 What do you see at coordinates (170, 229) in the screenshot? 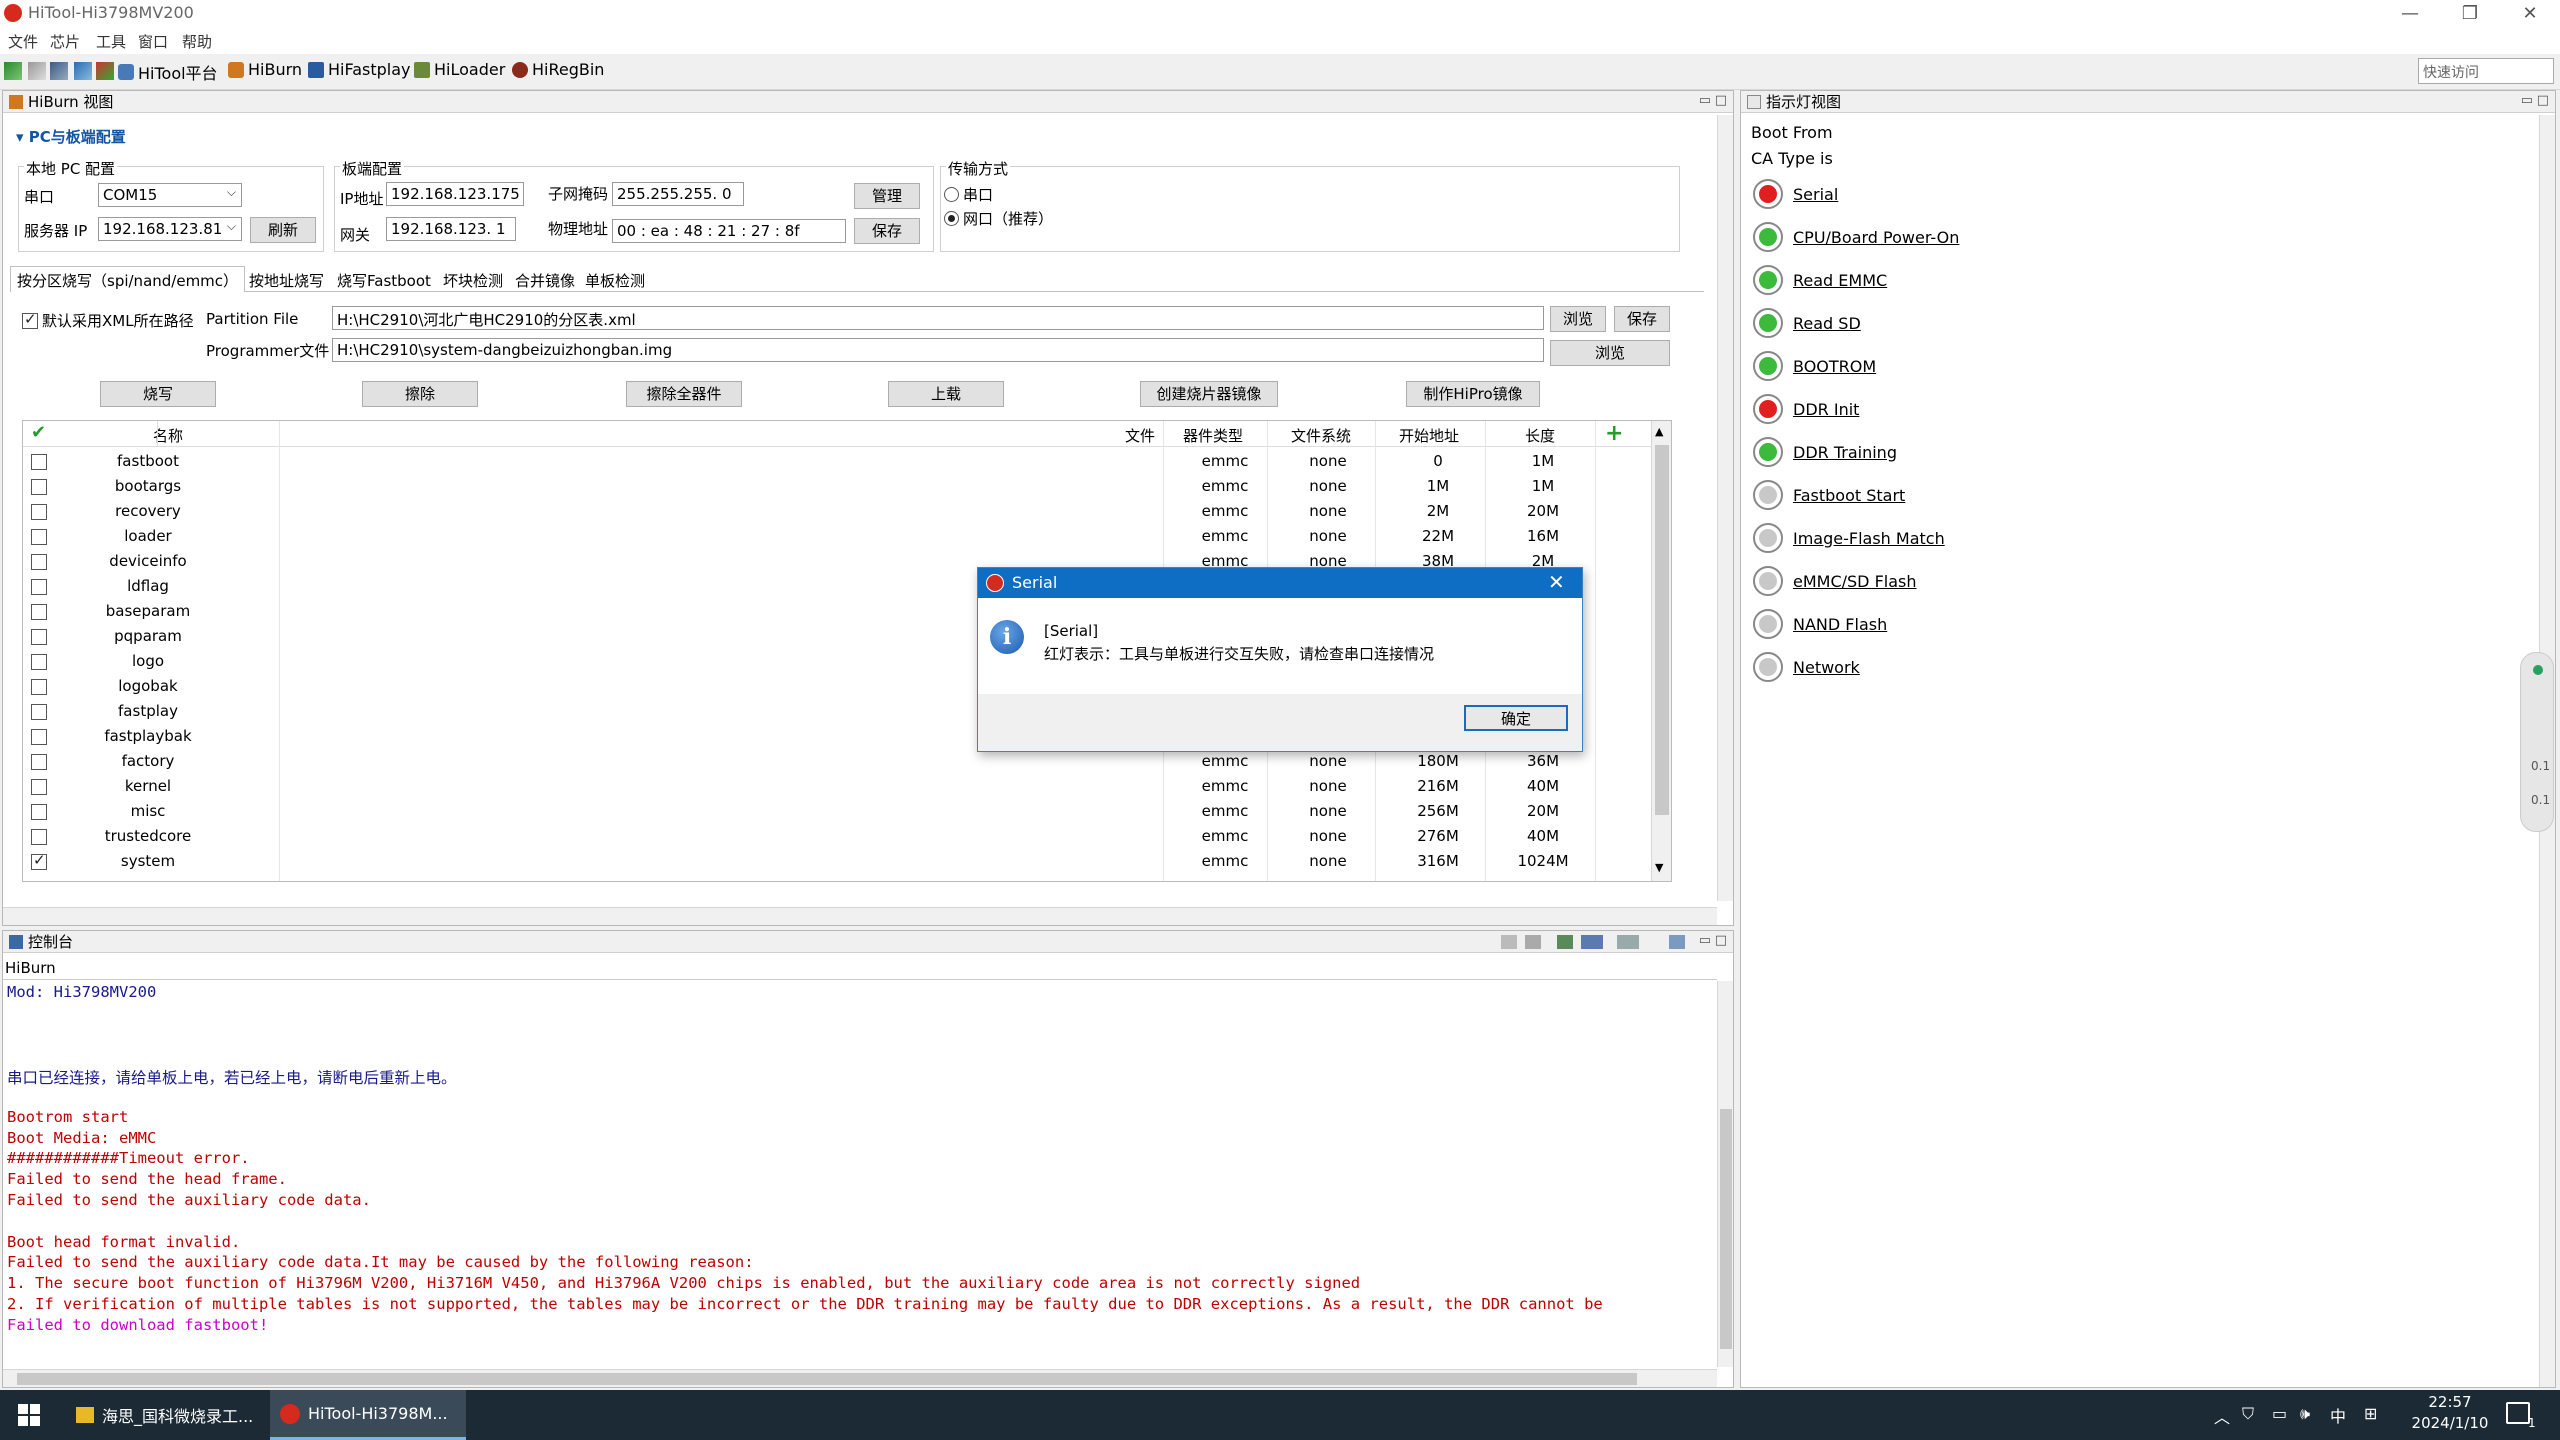
I see `server-ip-select: 192.168.123.81 ⌵` at bounding box center [170, 229].